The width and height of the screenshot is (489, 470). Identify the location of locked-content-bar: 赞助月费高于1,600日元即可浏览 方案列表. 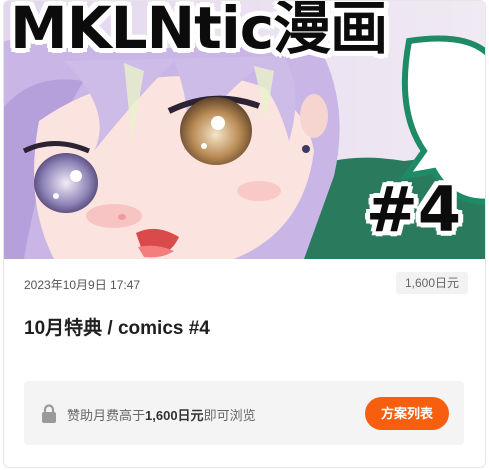
(244, 413).